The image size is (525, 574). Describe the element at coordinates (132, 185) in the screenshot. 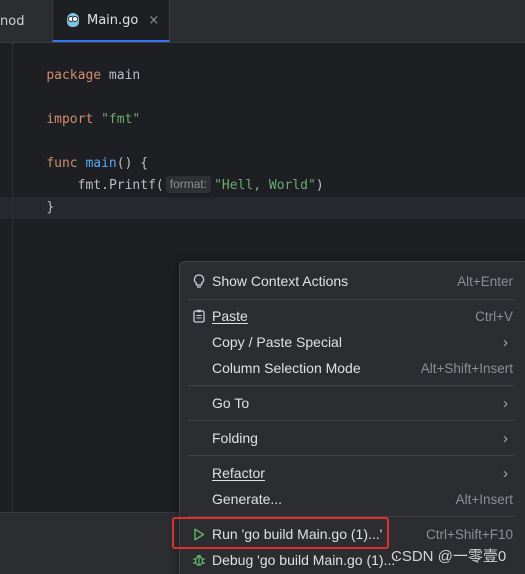

I see `function-call: Printf` at that location.